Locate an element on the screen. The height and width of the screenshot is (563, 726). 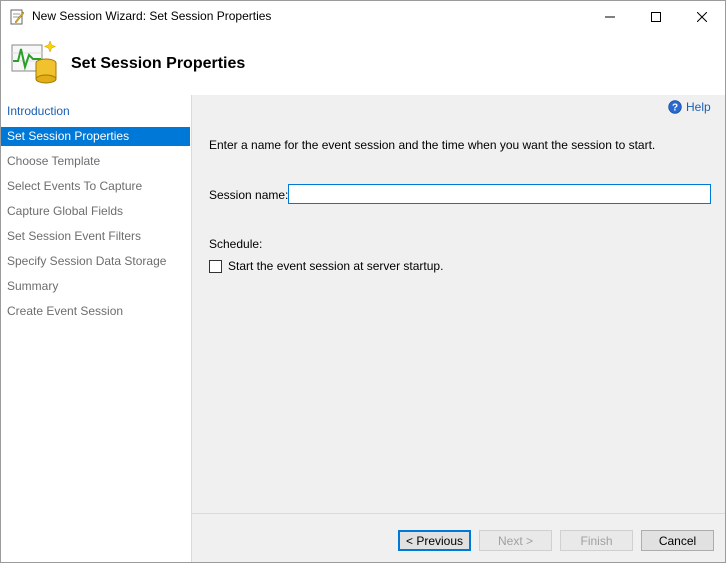
schedule-label: Schedule: is located at coordinates (236, 244).